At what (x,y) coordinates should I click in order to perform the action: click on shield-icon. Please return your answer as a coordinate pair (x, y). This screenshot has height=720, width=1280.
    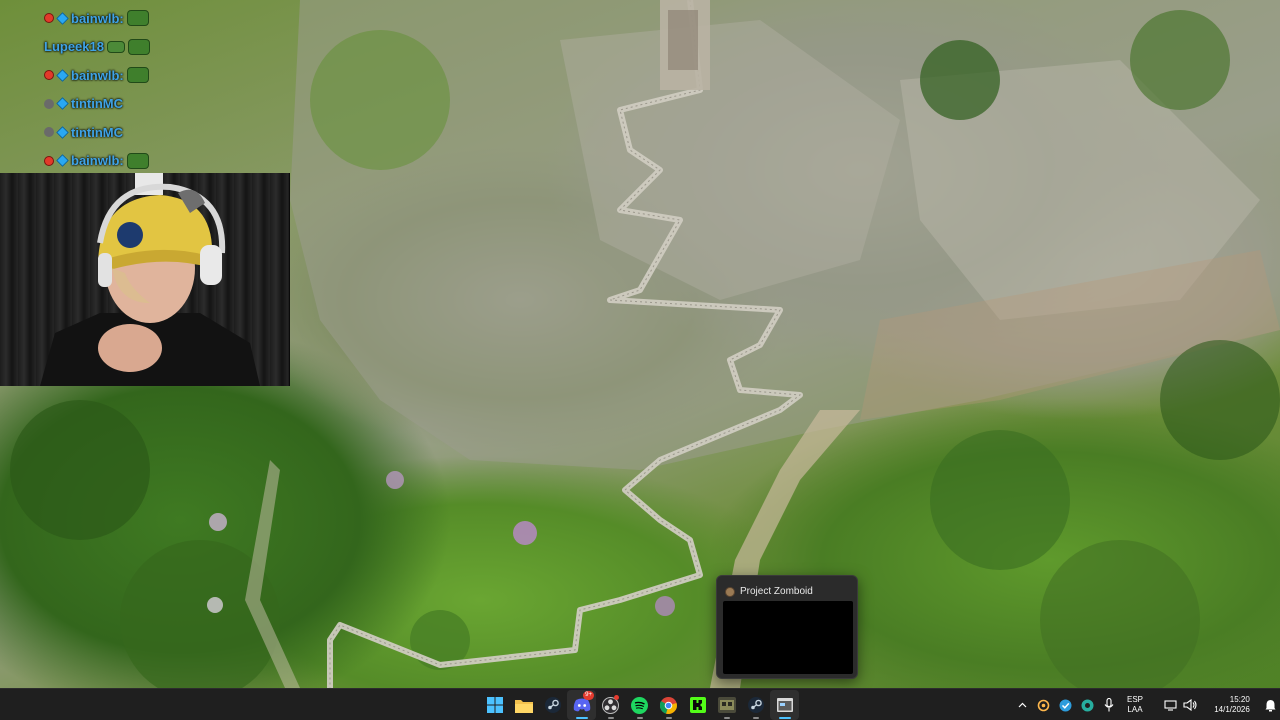
    Looking at the image, I should click on (1065, 705).